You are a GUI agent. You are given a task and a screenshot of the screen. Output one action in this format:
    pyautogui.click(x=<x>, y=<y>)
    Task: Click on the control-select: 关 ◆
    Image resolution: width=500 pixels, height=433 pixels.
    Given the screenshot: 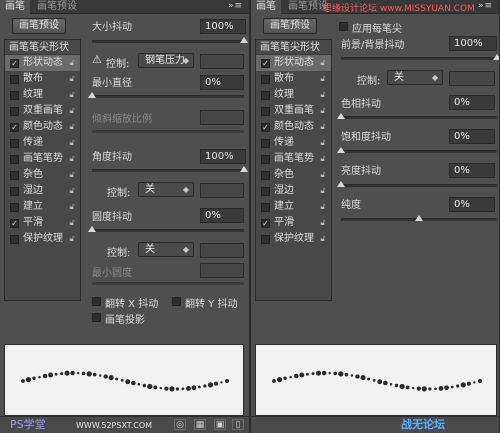 What is the action you would take?
    pyautogui.click(x=415, y=77)
    